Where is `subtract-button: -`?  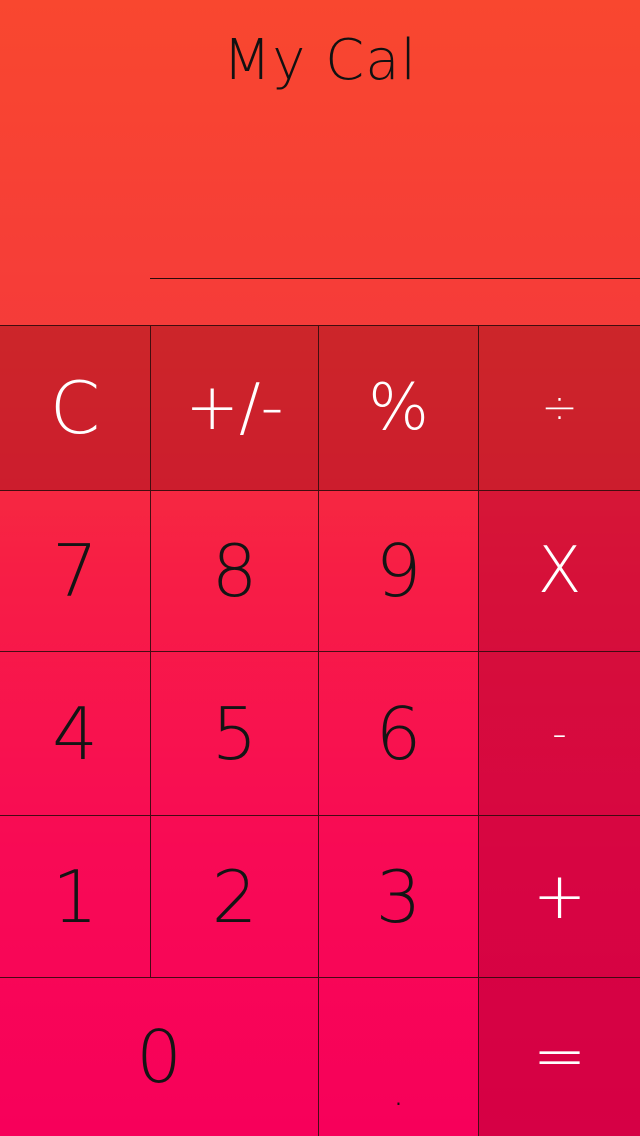
subtract-button: - is located at coordinates (559, 734).